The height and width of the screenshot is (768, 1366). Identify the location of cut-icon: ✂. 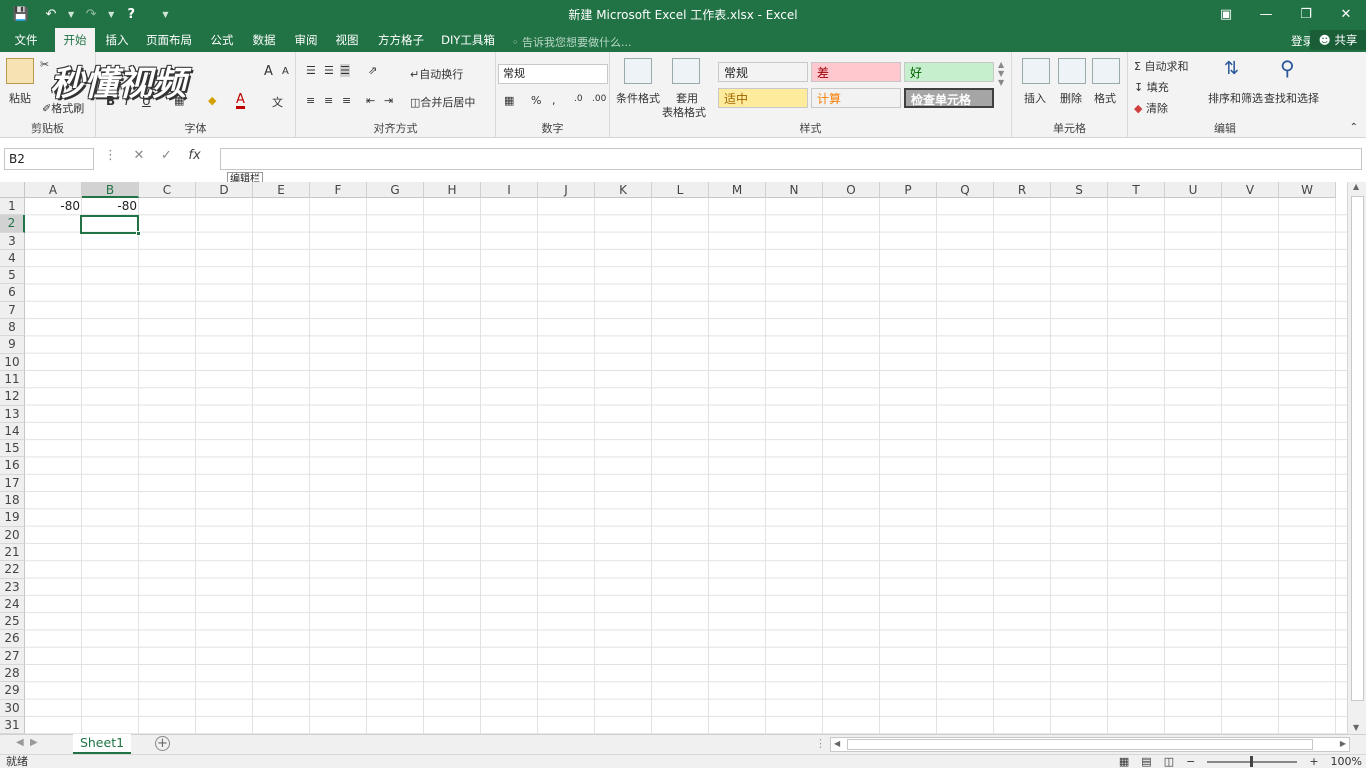
(44, 64).